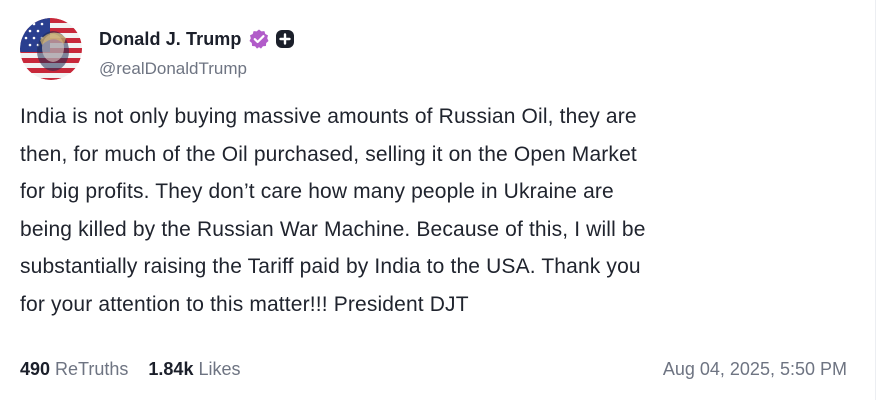 This screenshot has height=400, width=876. I want to click on post-timestamp: Aug 04, 2025, 5:50 PM, so click(755, 369).